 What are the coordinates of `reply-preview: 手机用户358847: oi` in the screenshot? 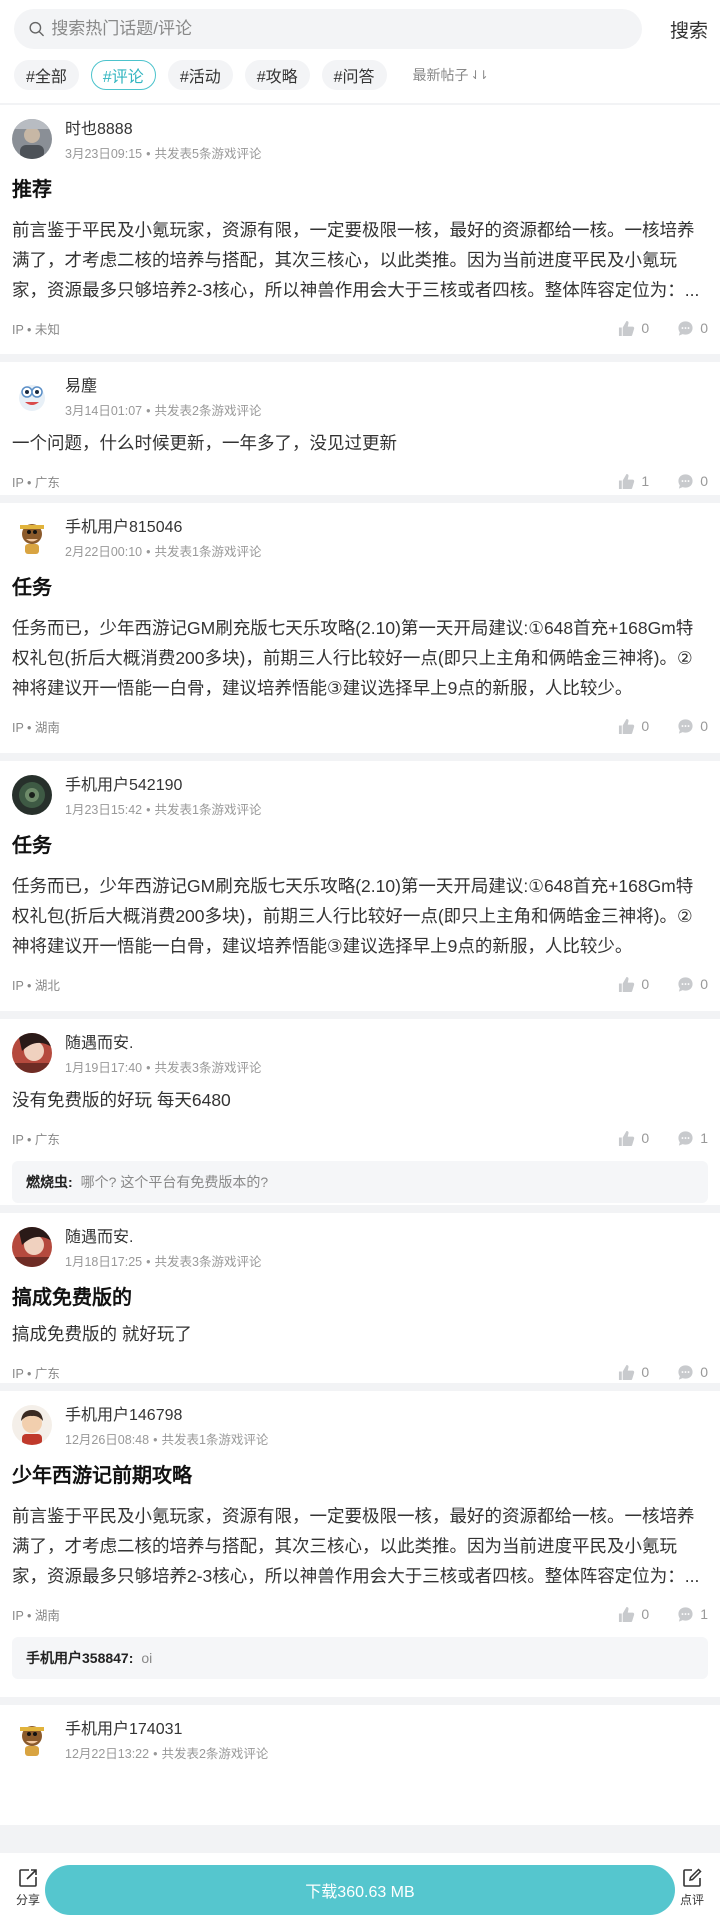 It's located at (360, 1658).